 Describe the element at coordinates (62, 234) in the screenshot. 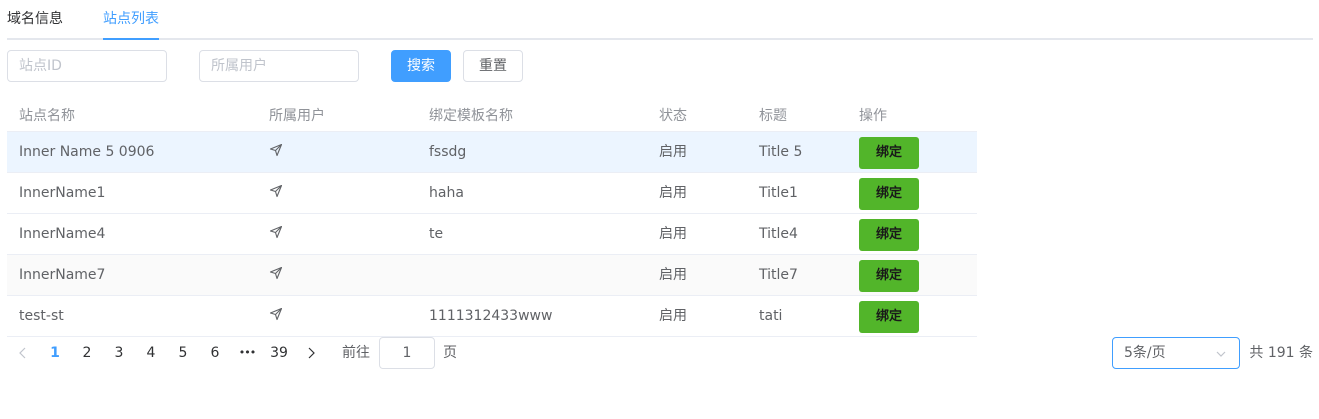

I see `cell-site-name: InnerName4` at that location.